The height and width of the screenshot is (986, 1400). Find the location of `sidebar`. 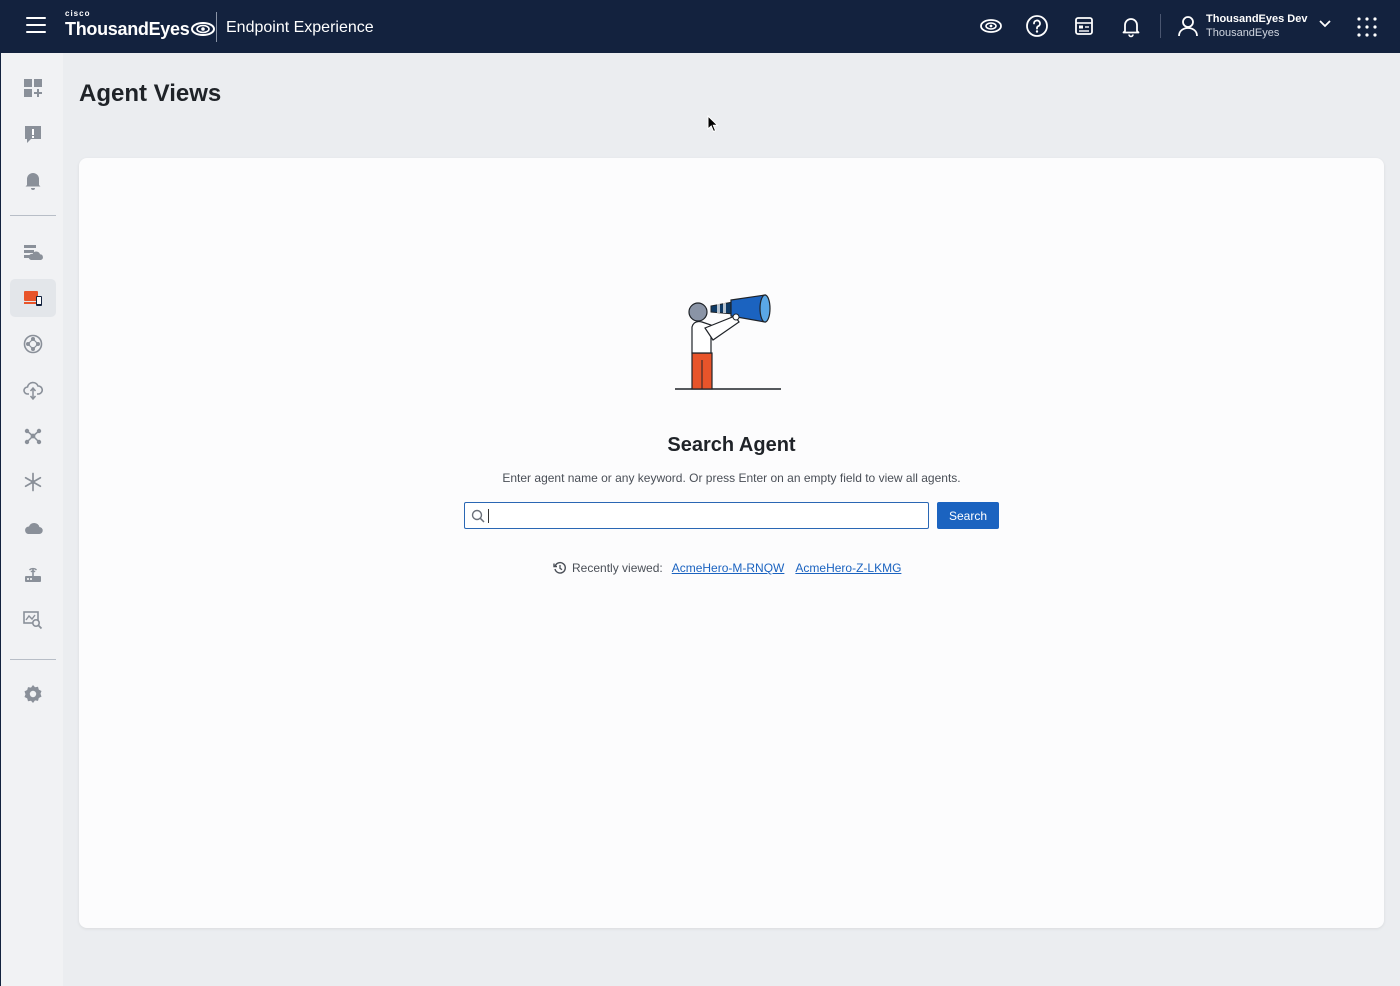

sidebar is located at coordinates (31, 519).